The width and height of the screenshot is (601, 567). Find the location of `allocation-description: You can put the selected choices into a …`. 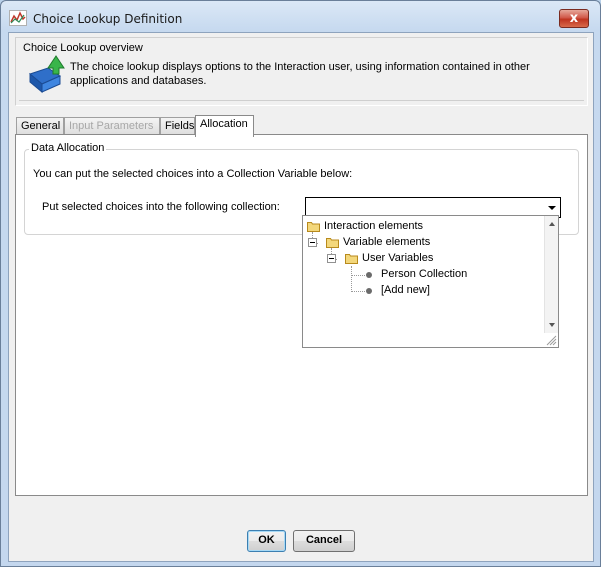

allocation-description: You can put the selected choices into a … is located at coordinates (193, 174).